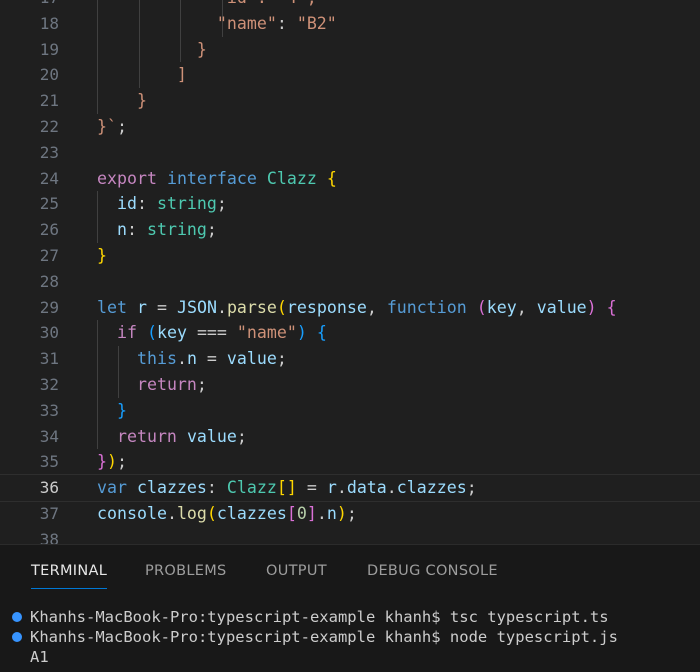  I want to click on code-line: 36 var clazzes: Clazz[] = r.data.clazzes;, so click(350, 488).